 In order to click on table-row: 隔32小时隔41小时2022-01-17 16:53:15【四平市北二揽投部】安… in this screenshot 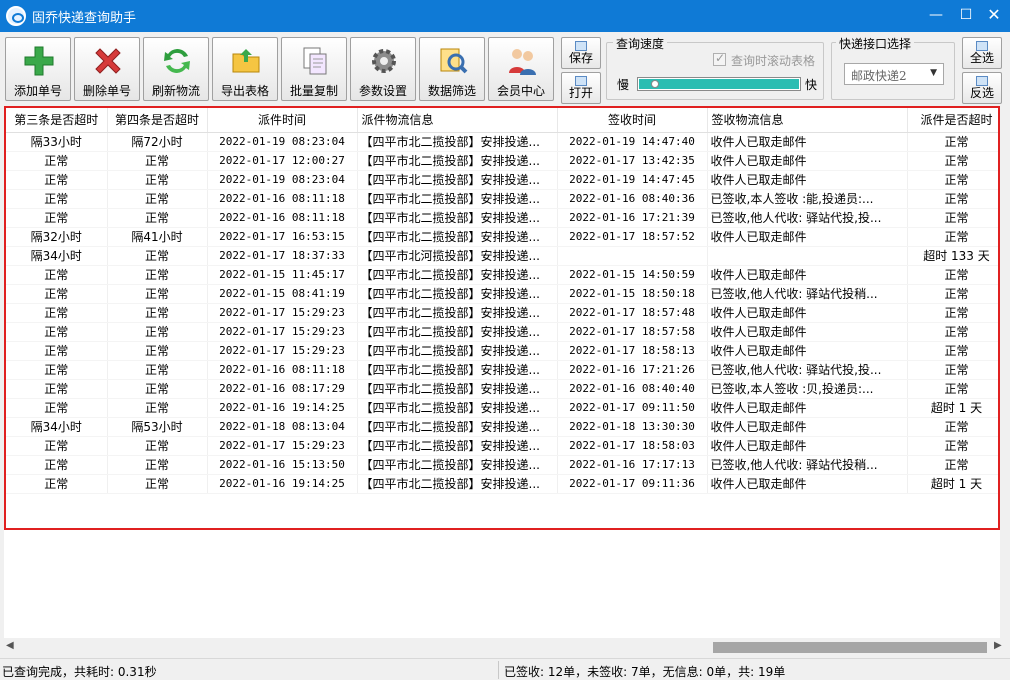, I will do `click(503, 236)`.